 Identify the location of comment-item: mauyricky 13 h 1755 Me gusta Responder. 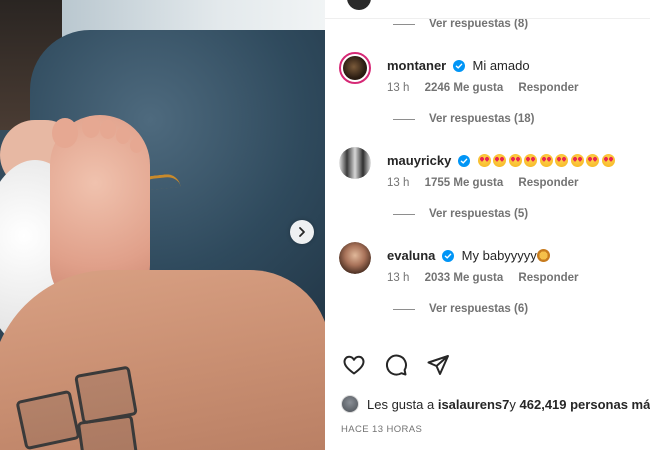
(491, 172).